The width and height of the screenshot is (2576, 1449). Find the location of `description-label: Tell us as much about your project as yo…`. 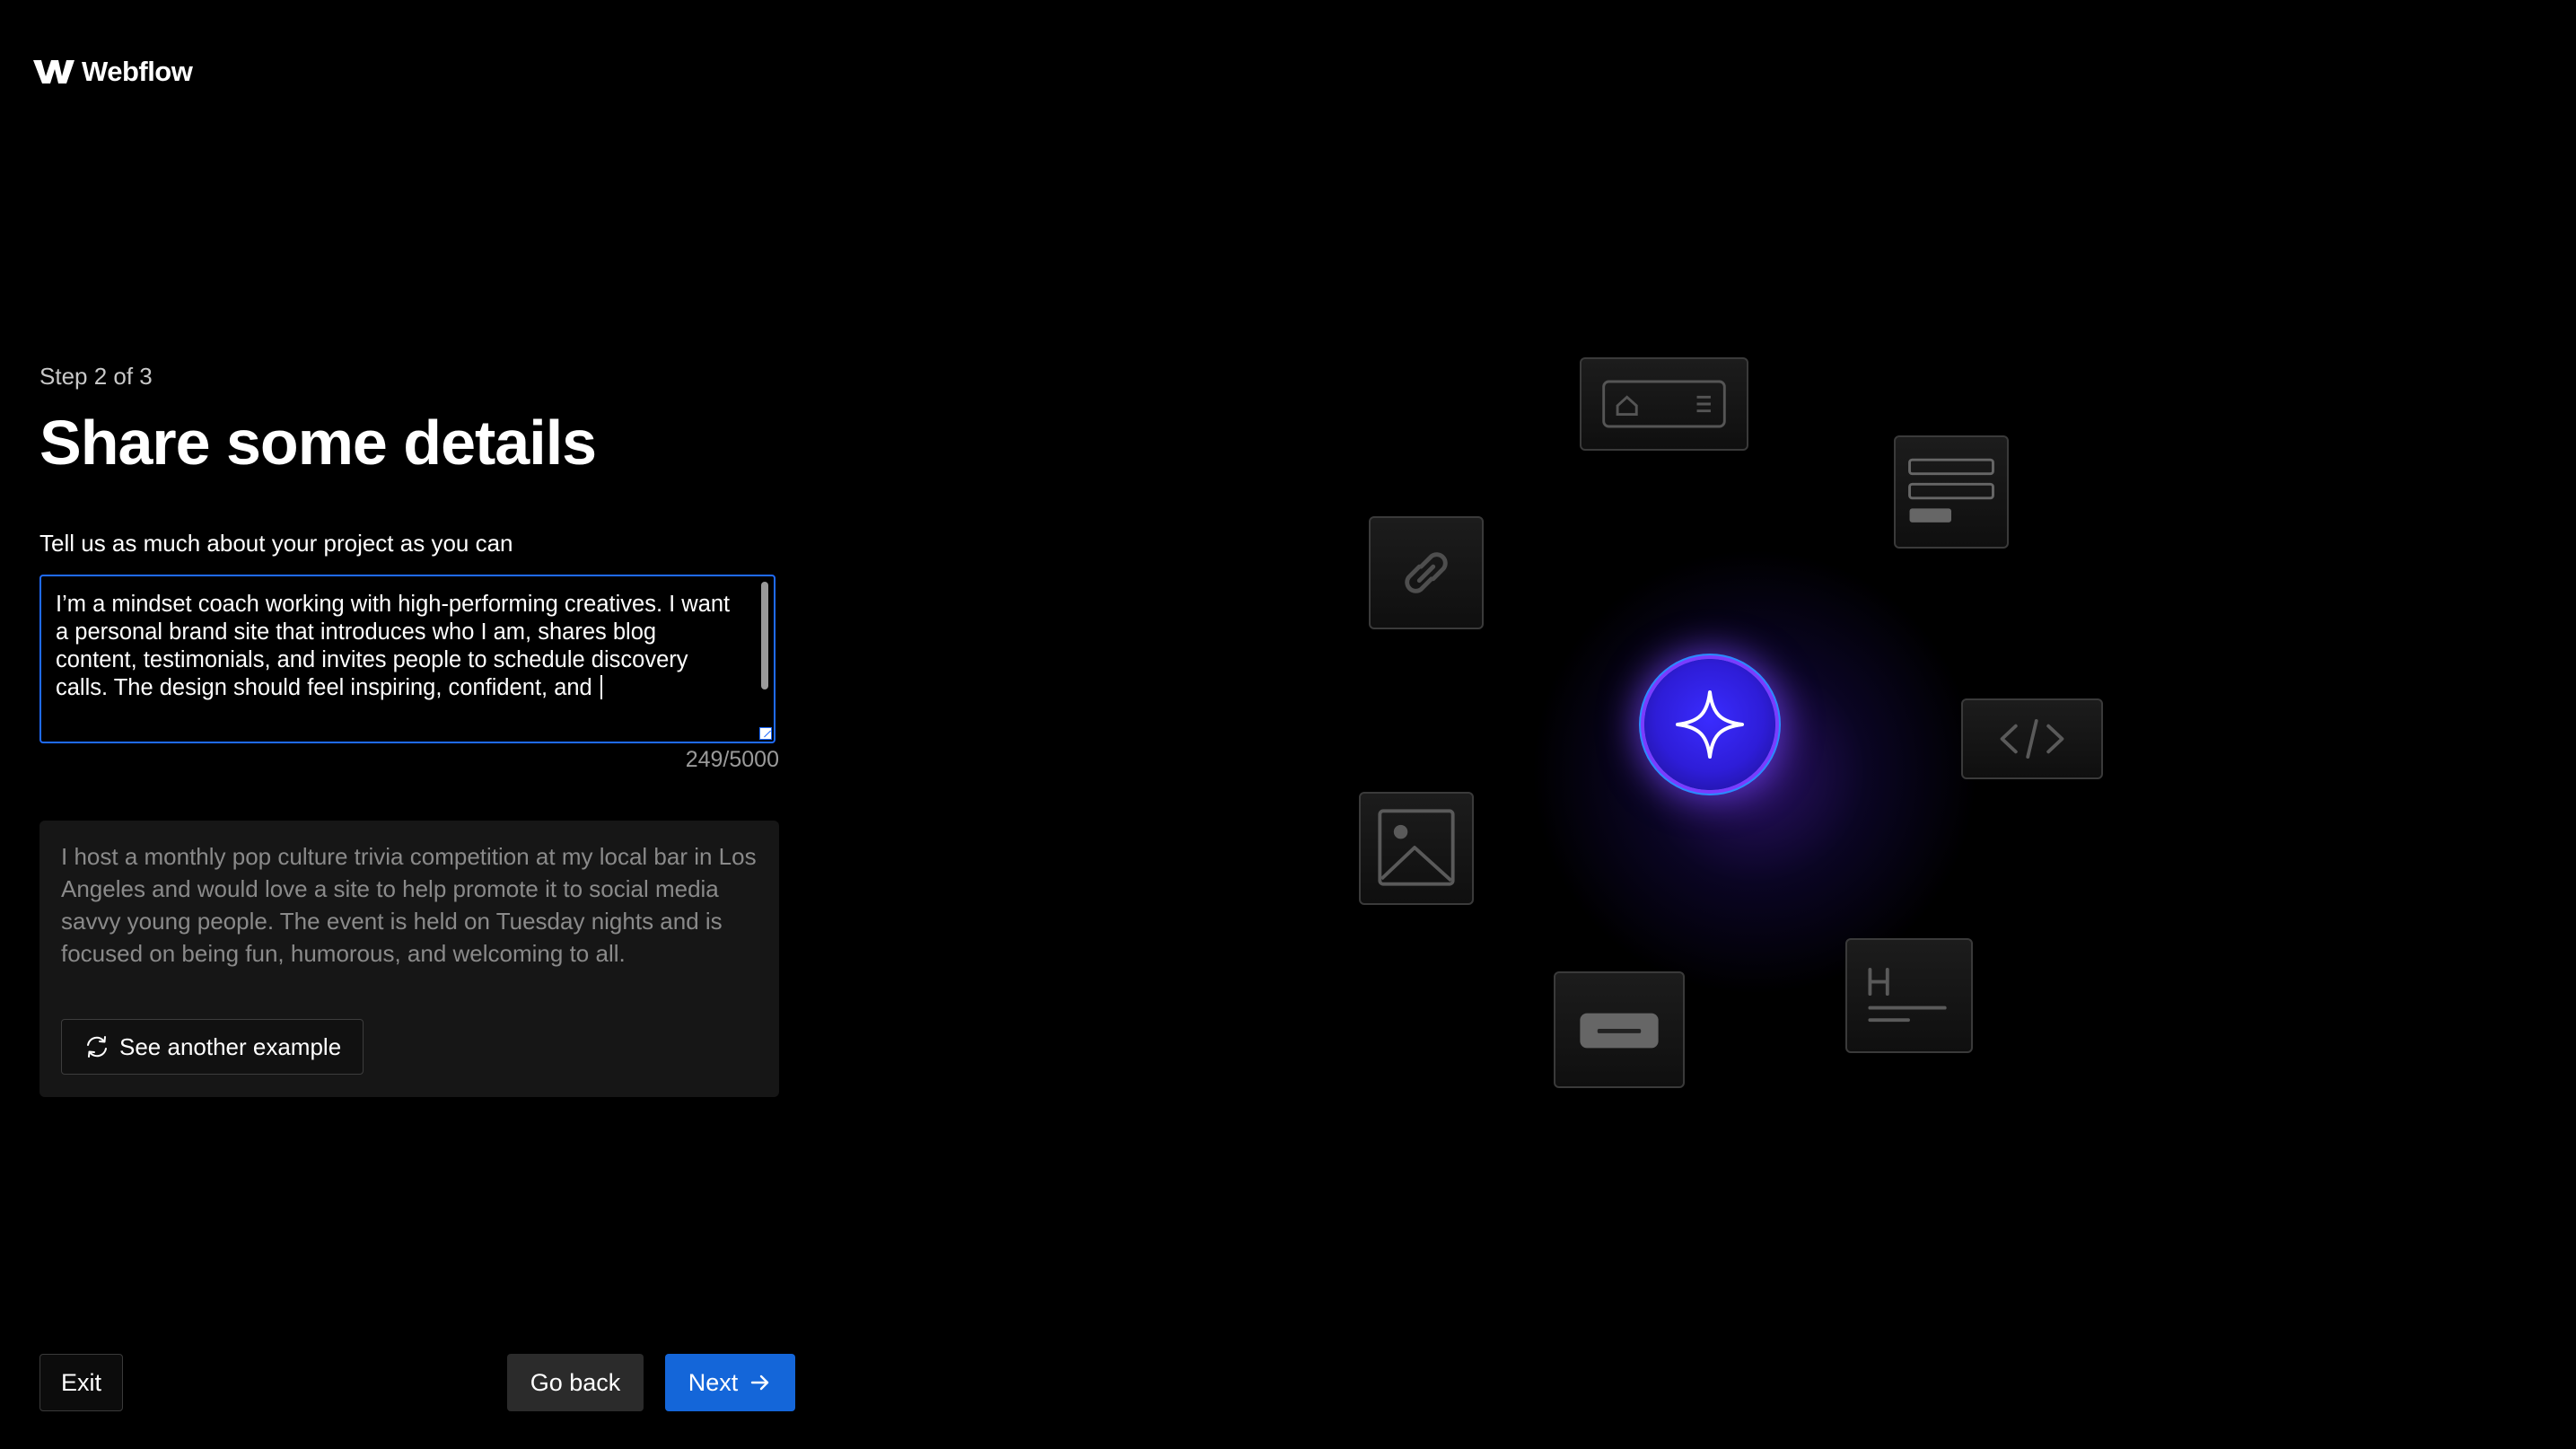

description-label: Tell us as much about your project as yo… is located at coordinates (276, 543).